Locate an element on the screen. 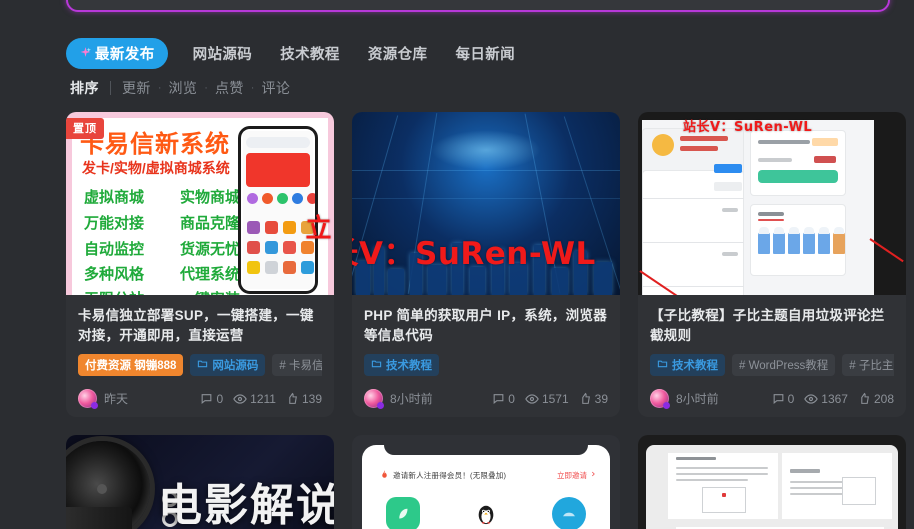  fire-icon is located at coordinates (384, 475).